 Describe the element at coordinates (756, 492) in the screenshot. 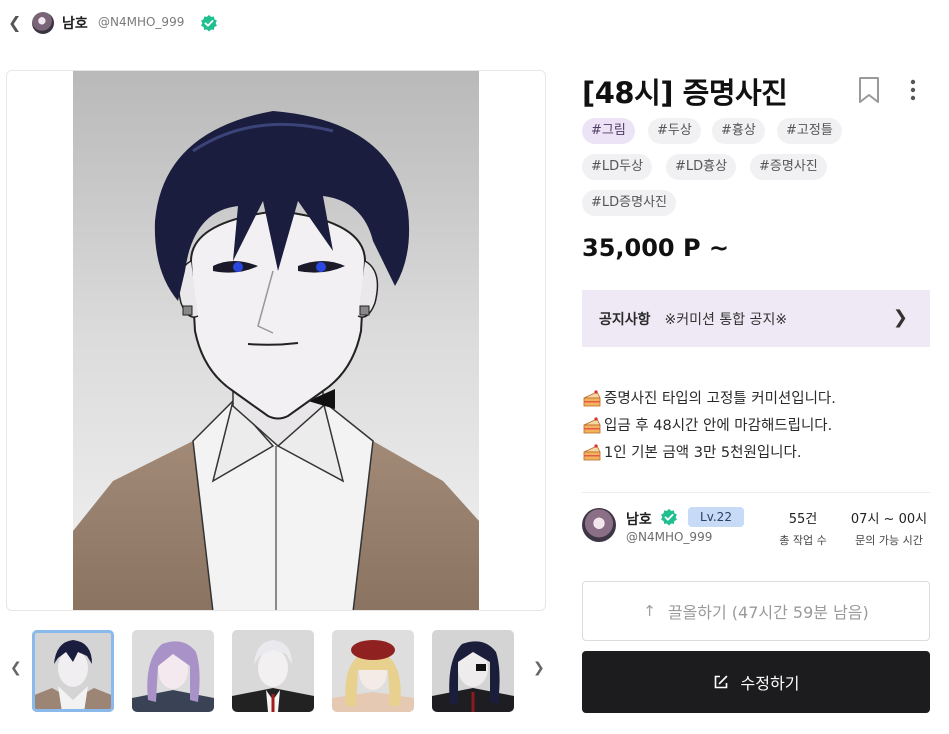

I see `divider` at that location.